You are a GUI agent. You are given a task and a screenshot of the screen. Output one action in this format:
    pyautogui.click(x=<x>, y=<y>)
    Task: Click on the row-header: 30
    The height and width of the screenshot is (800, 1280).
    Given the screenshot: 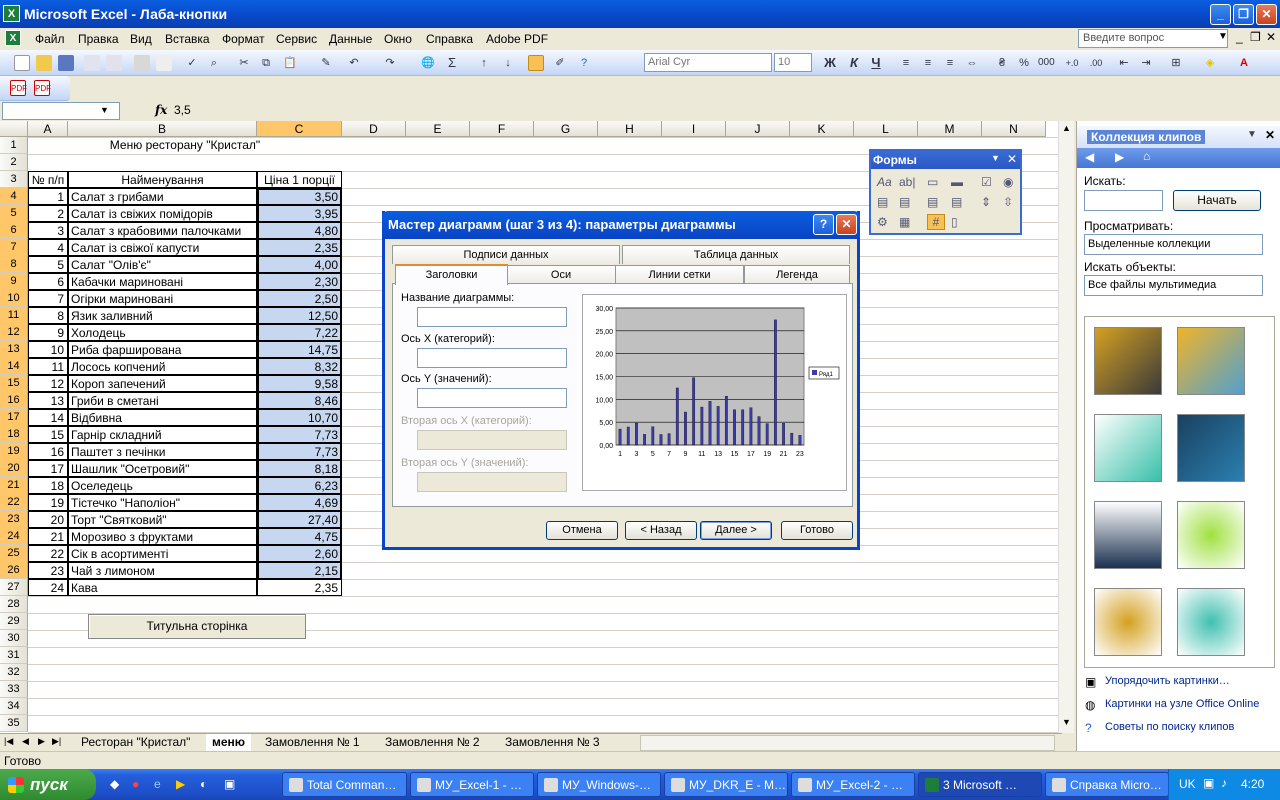 What is the action you would take?
    pyautogui.click(x=14, y=638)
    